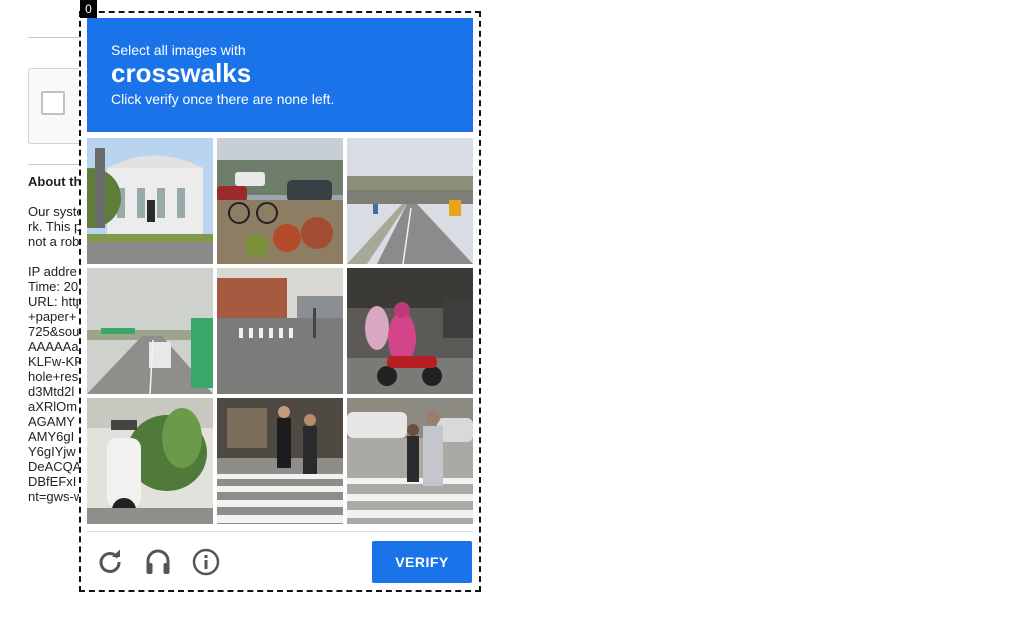 The image size is (1024, 629). What do you see at coordinates (52, 451) in the screenshot?
I see `text-line: Y6gIYjw` at bounding box center [52, 451].